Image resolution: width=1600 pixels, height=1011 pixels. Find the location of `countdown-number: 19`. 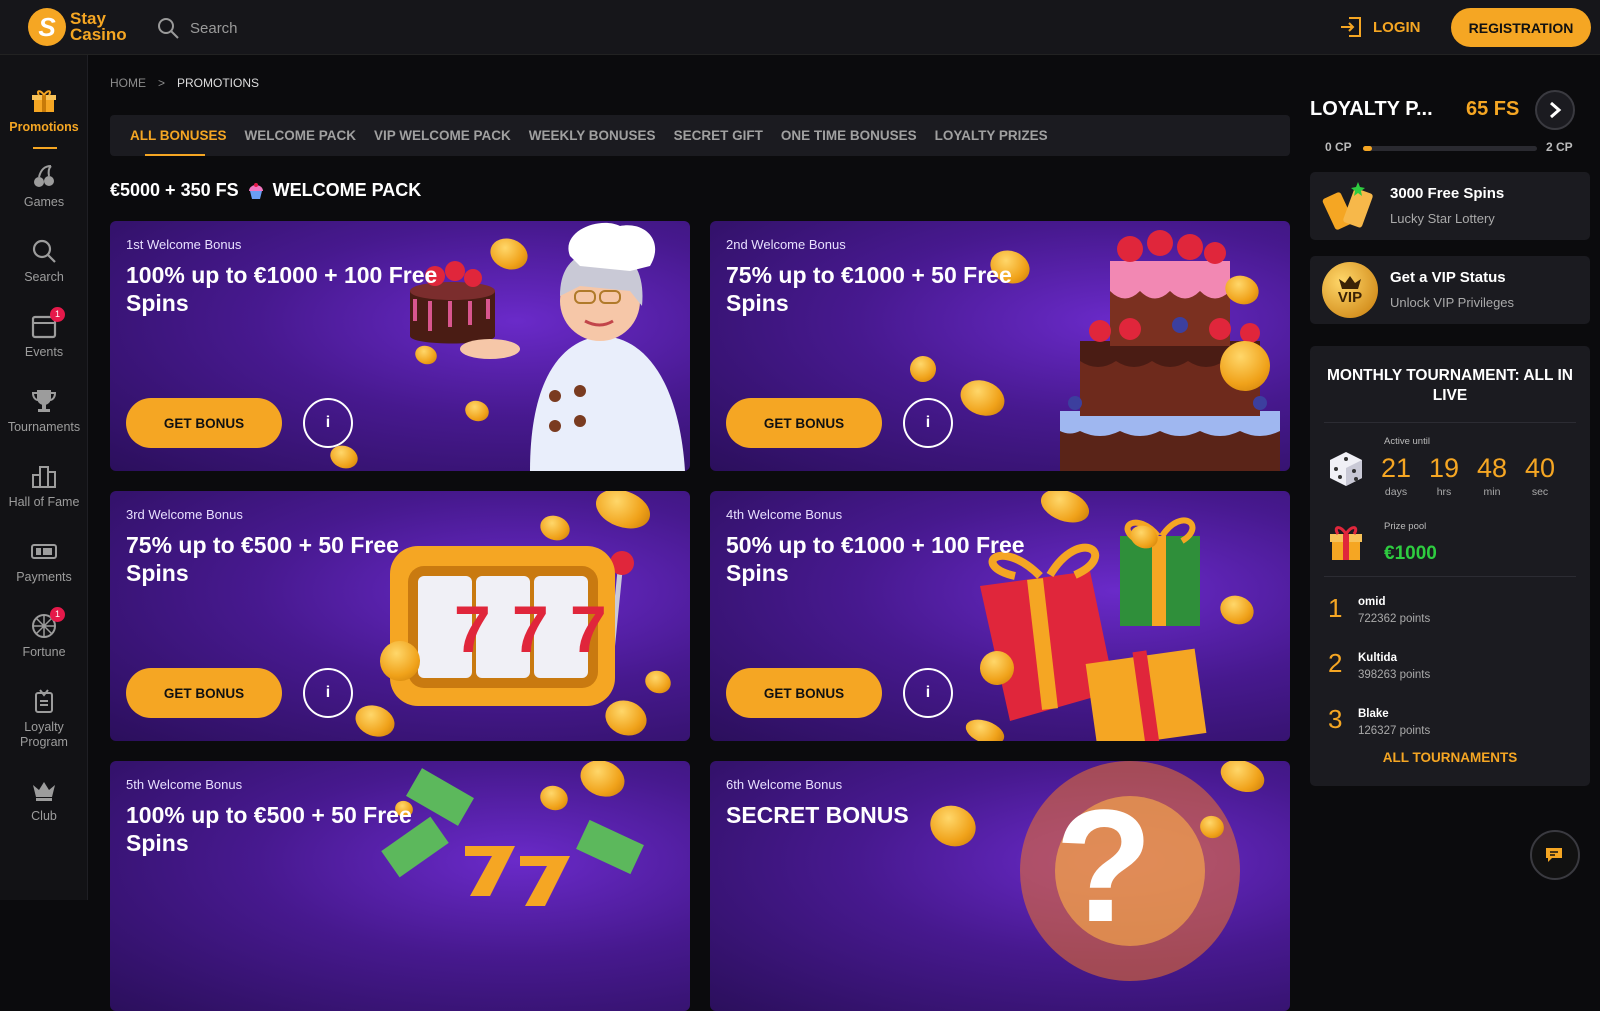

countdown-number: 19 is located at coordinates (1444, 468).